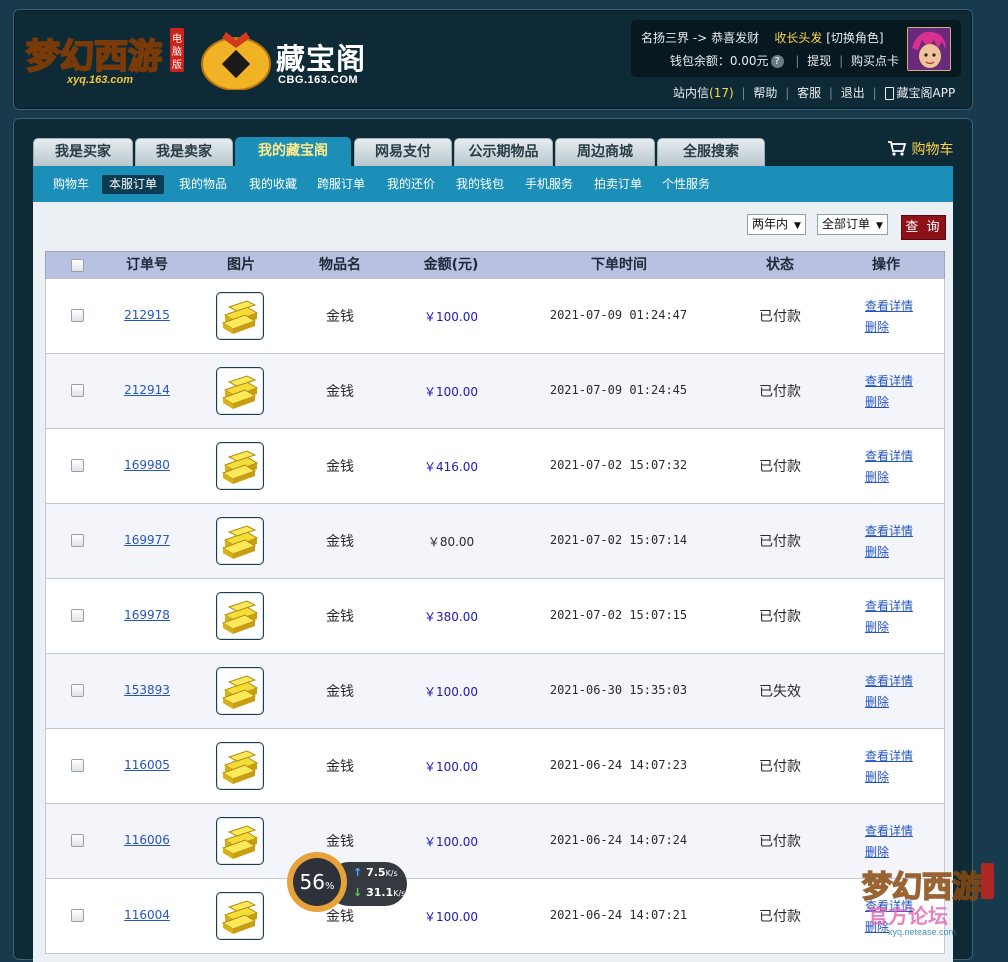  I want to click on switch-role-link: [切换角色], so click(854, 38).